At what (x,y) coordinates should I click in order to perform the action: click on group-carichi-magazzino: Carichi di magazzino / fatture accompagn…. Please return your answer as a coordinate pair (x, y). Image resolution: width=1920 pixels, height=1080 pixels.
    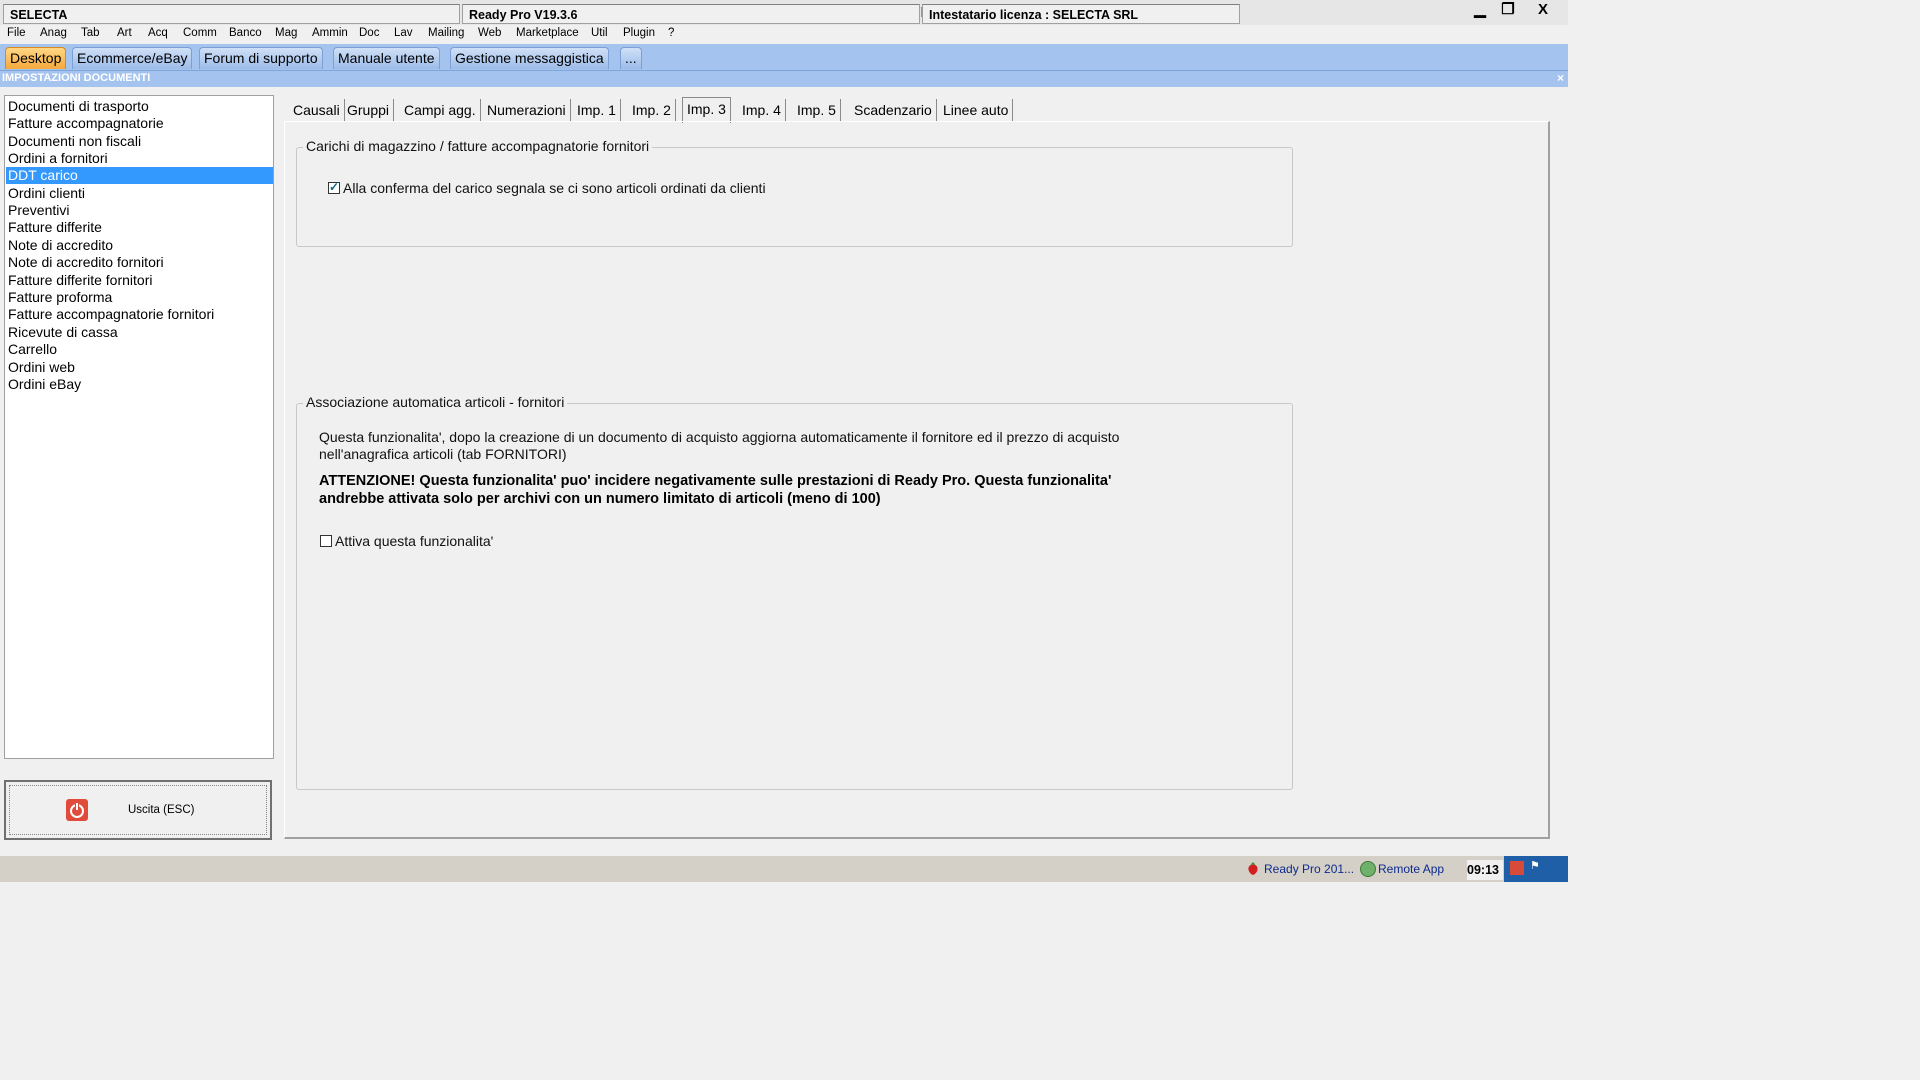
    Looking at the image, I should click on (794, 192).